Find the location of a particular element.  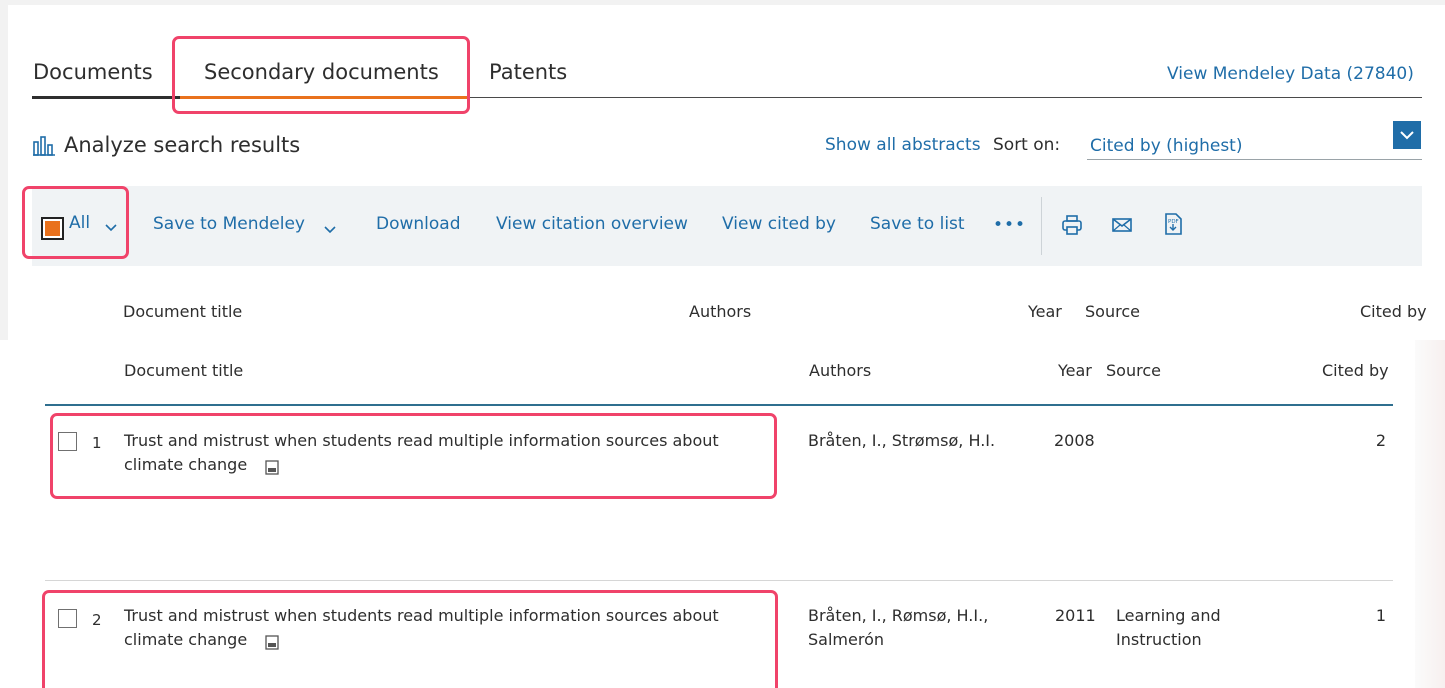

author-links: Bråten, I., Rømsø, H.I., is located at coordinates (898, 616).